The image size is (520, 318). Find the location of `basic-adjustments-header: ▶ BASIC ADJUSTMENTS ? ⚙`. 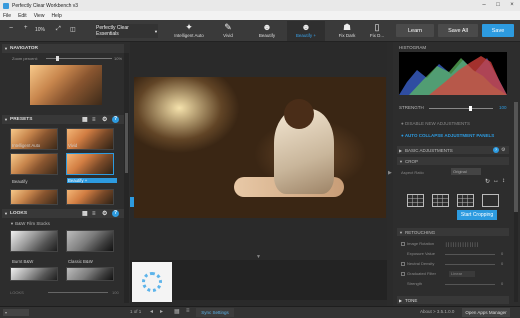

basic-adjustments-header: ▶ BASIC ADJUSTMENTS ? ⚙ is located at coordinates (453, 150).